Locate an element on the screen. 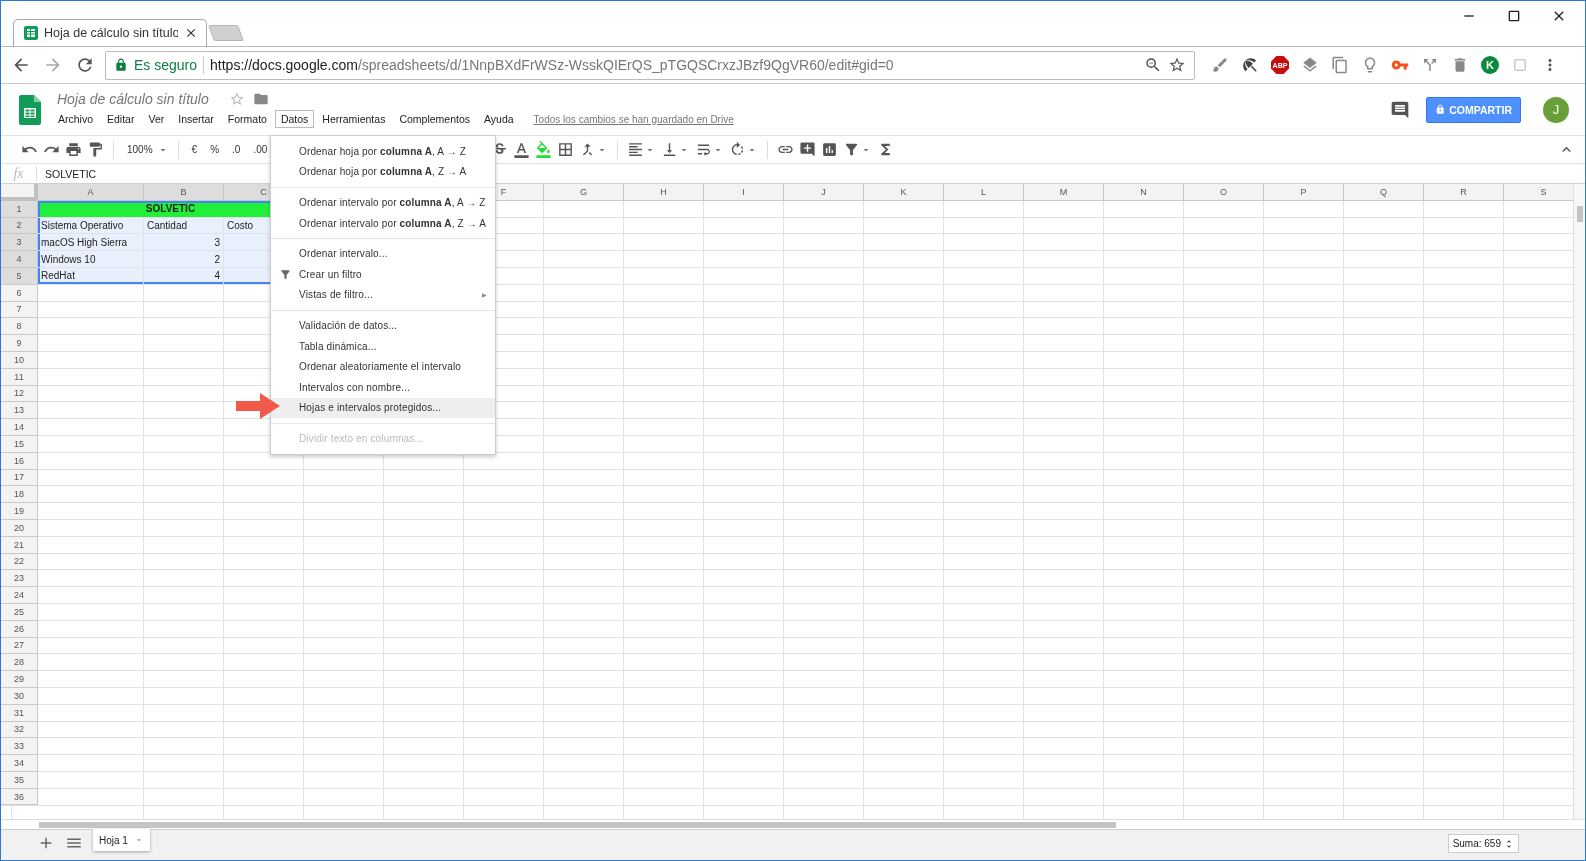 Image resolution: width=1586 pixels, height=861 pixels. url-text: https://docs.google.com/spreadsheets/d/1NnpBXdFrWSz-WsskQIErQS_pTGQSCrxzJBzf9QgVR60/edit#gid=0 is located at coordinates (552, 65).